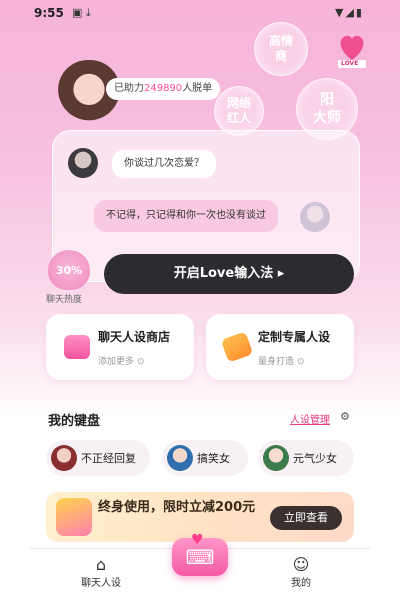  I want to click on status-time: 9:55, so click(49, 13).